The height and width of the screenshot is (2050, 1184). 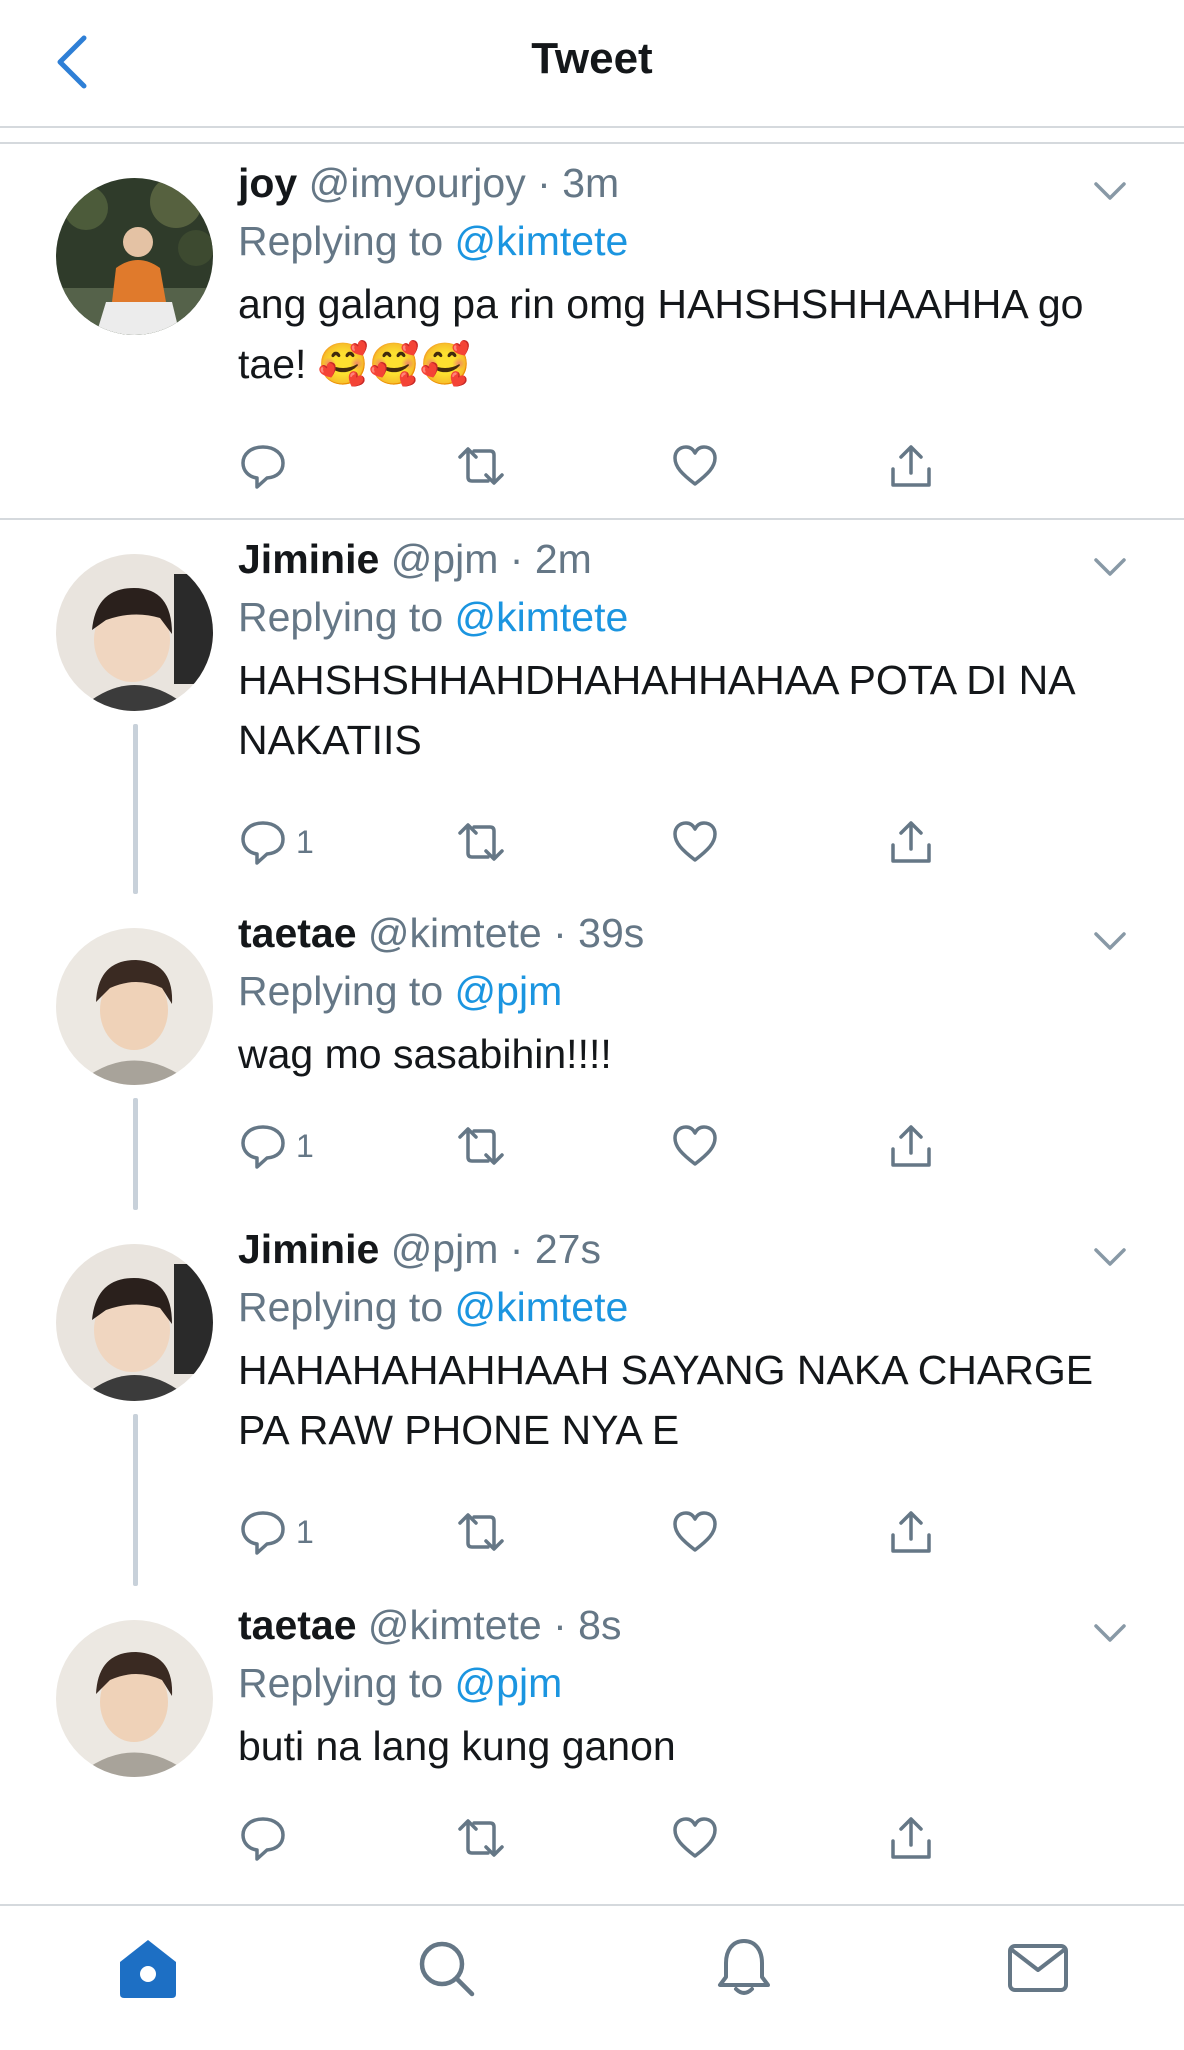 What do you see at coordinates (446, 1968) in the screenshot?
I see `tab-search` at bounding box center [446, 1968].